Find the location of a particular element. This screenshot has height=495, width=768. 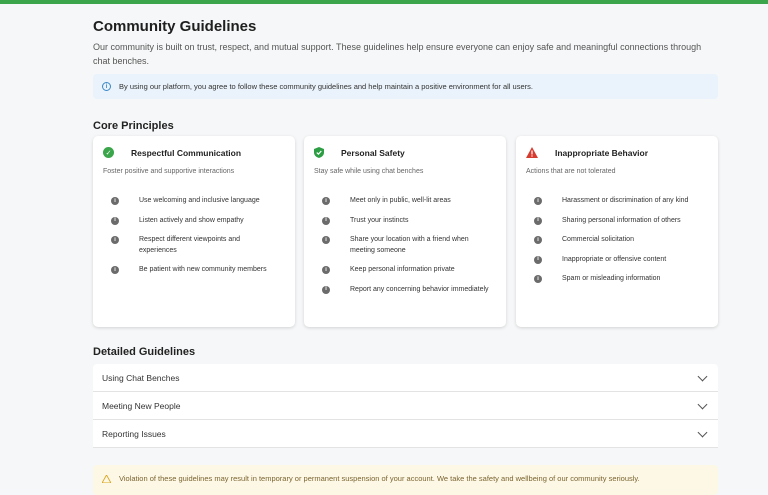

list-item: i Be patient with new community members is located at coordinates (198, 270).